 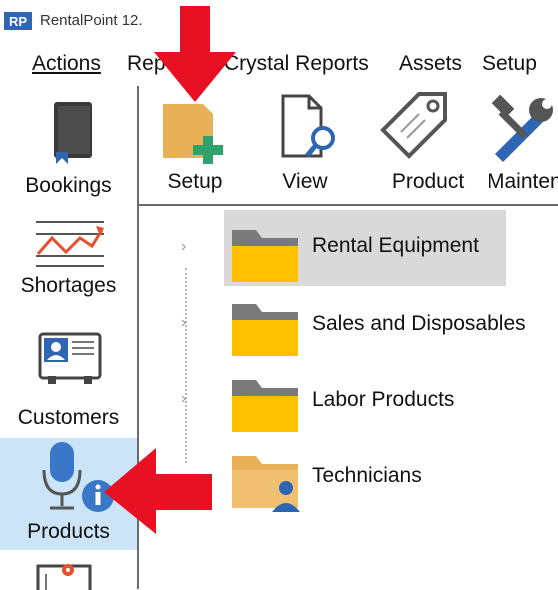 I want to click on tree-item-label: Labor Products, so click(x=383, y=399).